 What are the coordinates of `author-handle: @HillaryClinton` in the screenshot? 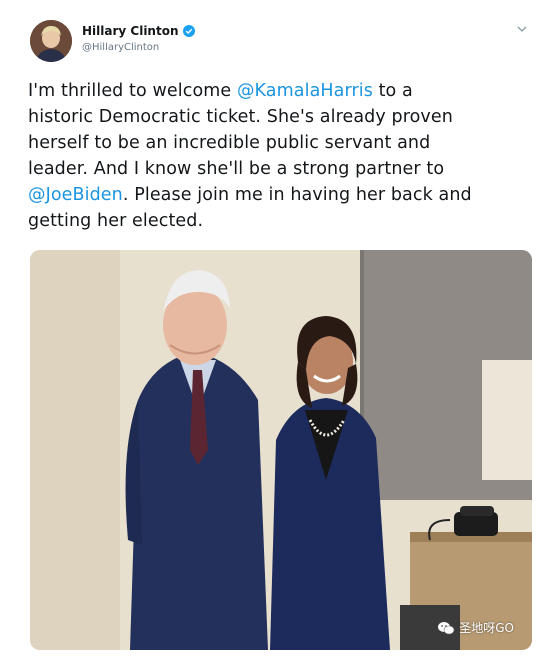 It's located at (120, 47).